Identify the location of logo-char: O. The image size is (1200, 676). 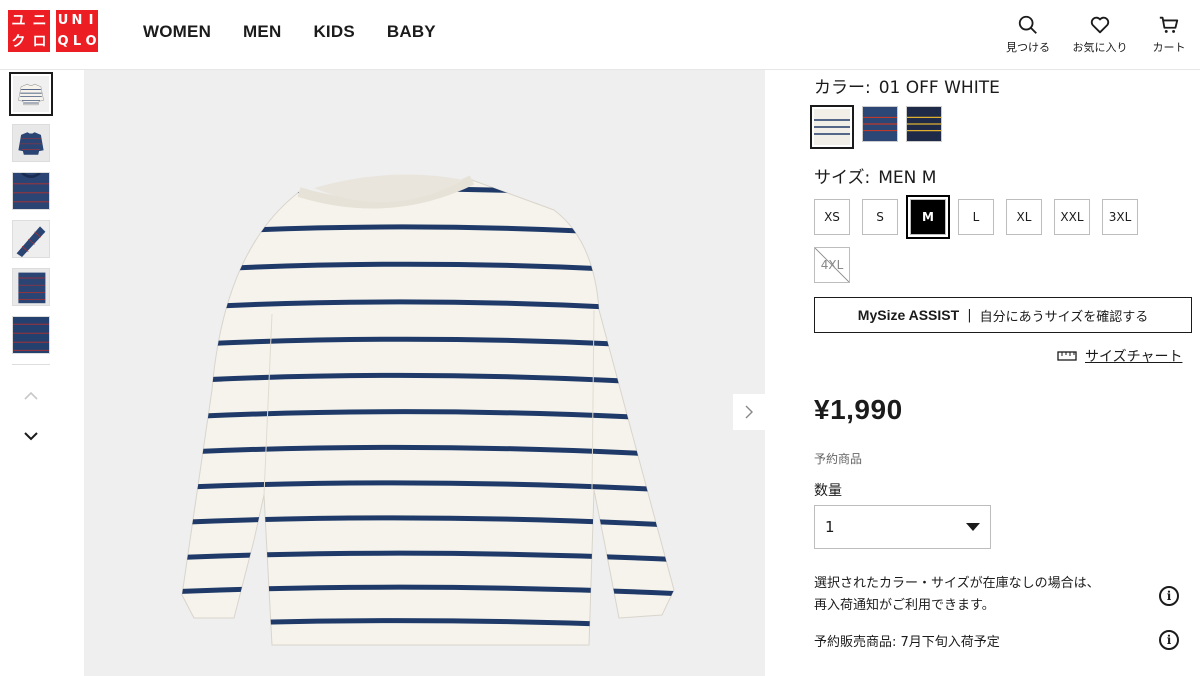
(91, 41).